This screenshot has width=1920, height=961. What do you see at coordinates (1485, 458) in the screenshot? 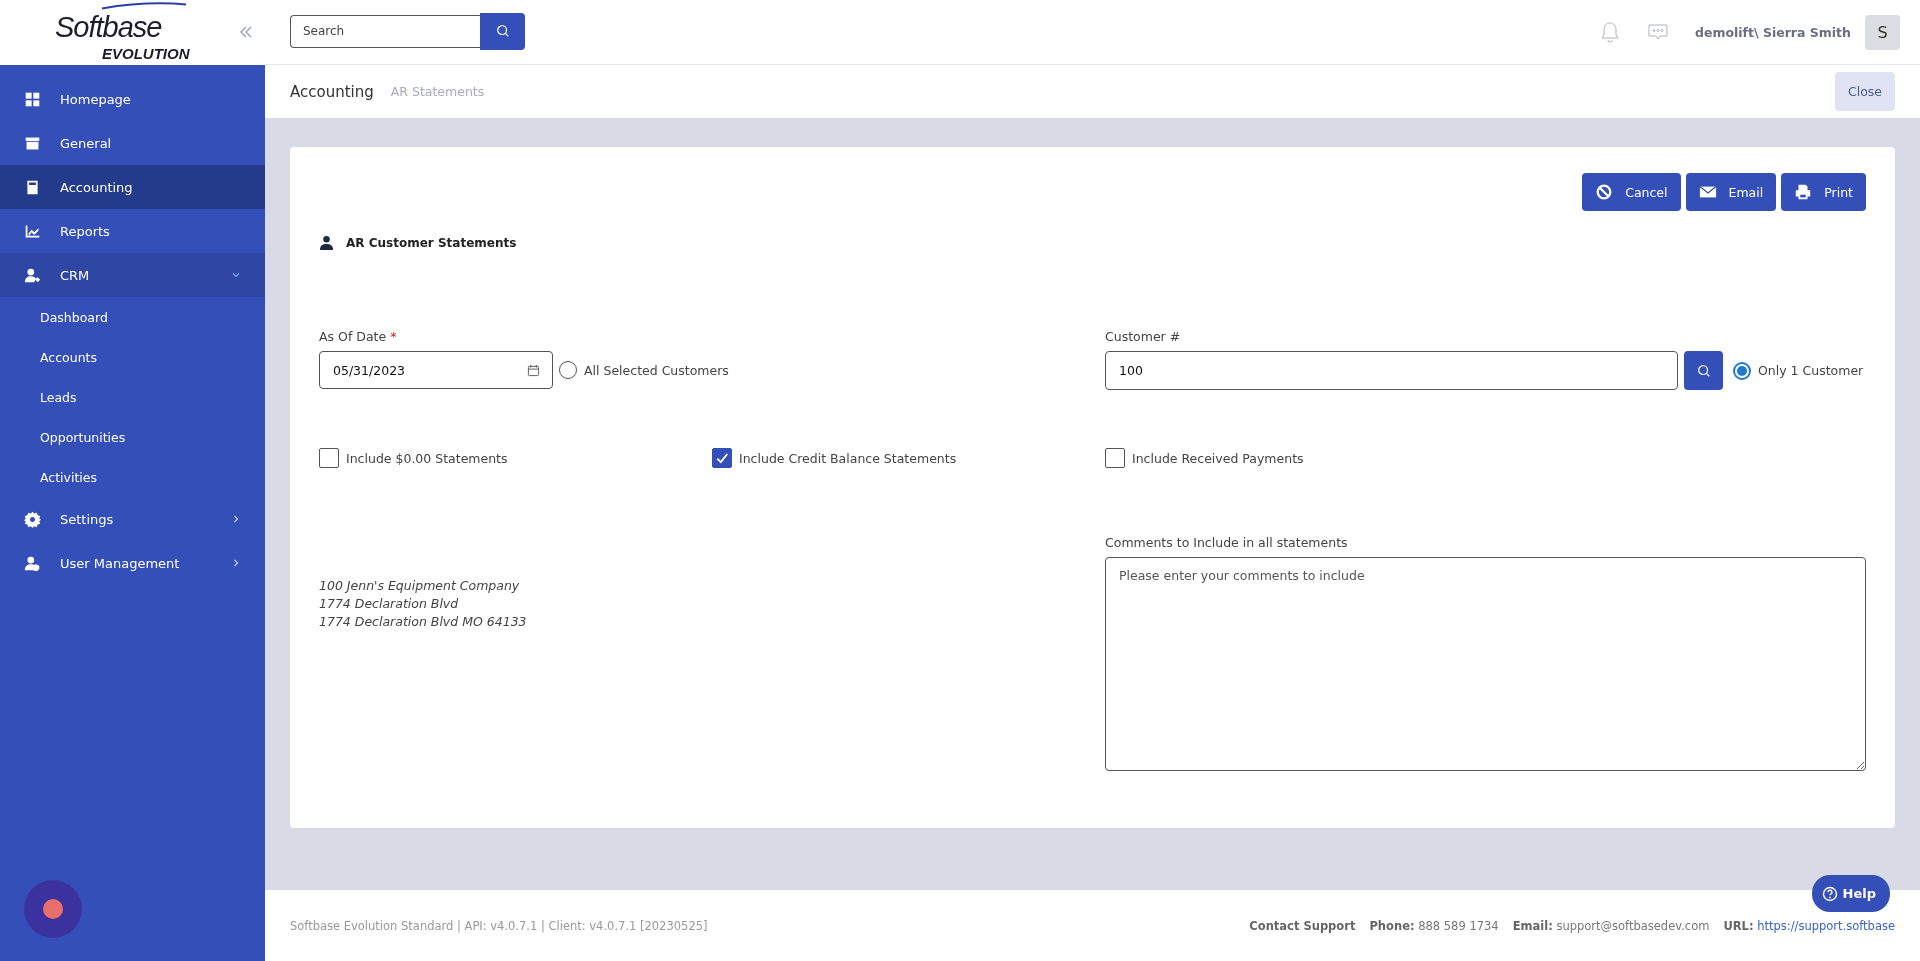
I see `checkbox-option: Include Received Payments` at bounding box center [1485, 458].